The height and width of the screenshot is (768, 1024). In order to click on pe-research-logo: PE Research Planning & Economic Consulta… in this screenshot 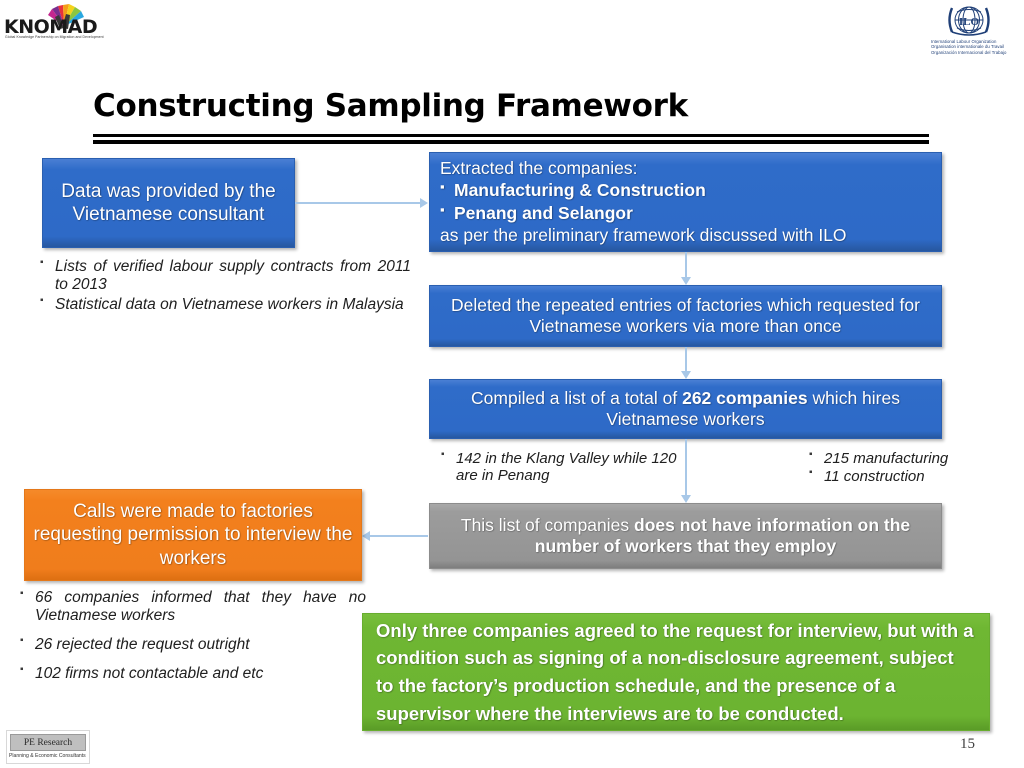, I will do `click(48, 747)`.